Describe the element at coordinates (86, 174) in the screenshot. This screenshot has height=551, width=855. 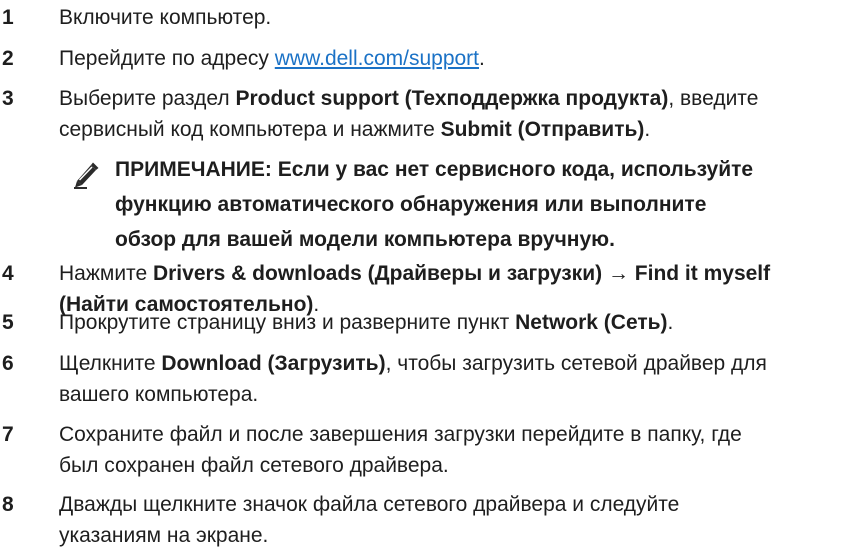
I see `pencil-note-icon` at that location.